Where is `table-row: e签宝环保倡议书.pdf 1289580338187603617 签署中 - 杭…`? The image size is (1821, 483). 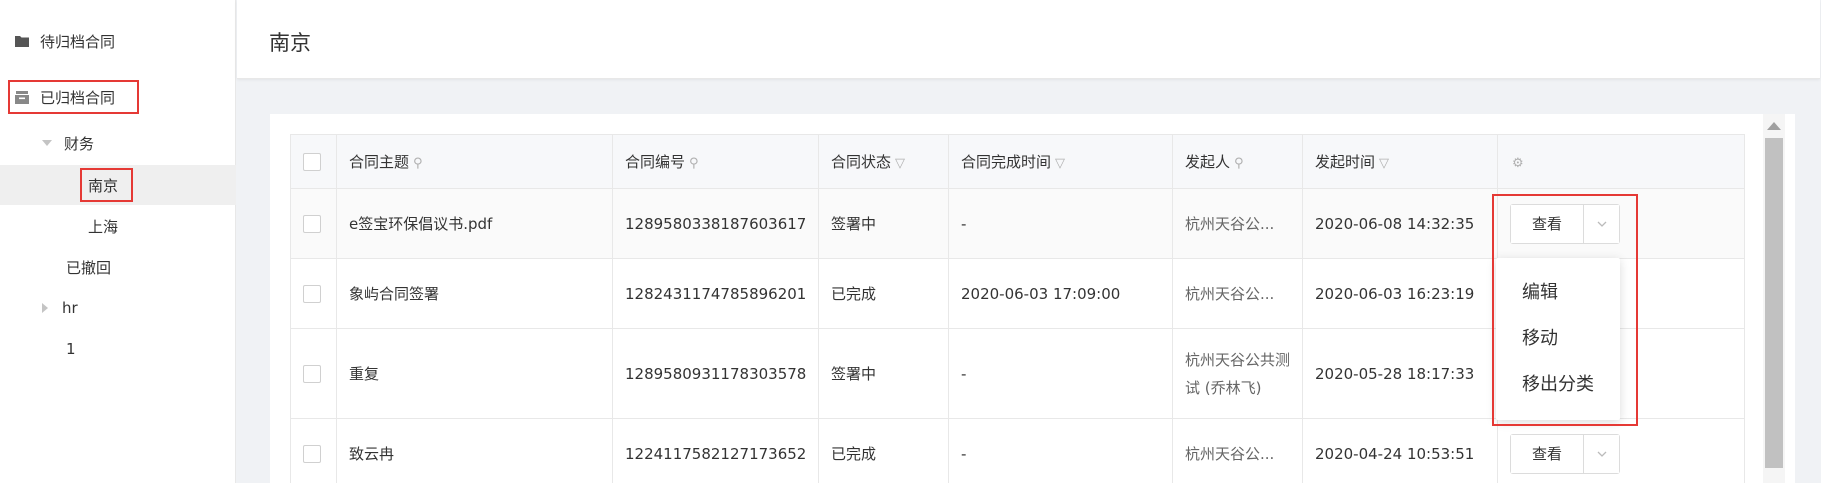
table-row: e签宝环保倡议书.pdf 1289580338187603617 签署中 - 杭… is located at coordinates (1017, 223).